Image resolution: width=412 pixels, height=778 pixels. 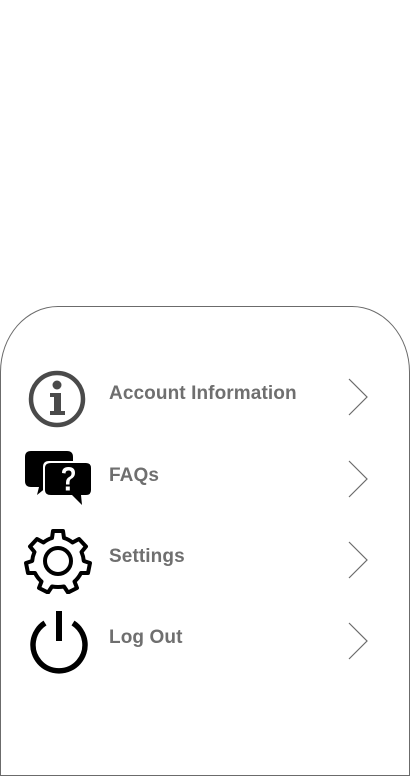 I want to click on power-icon, so click(x=59, y=642).